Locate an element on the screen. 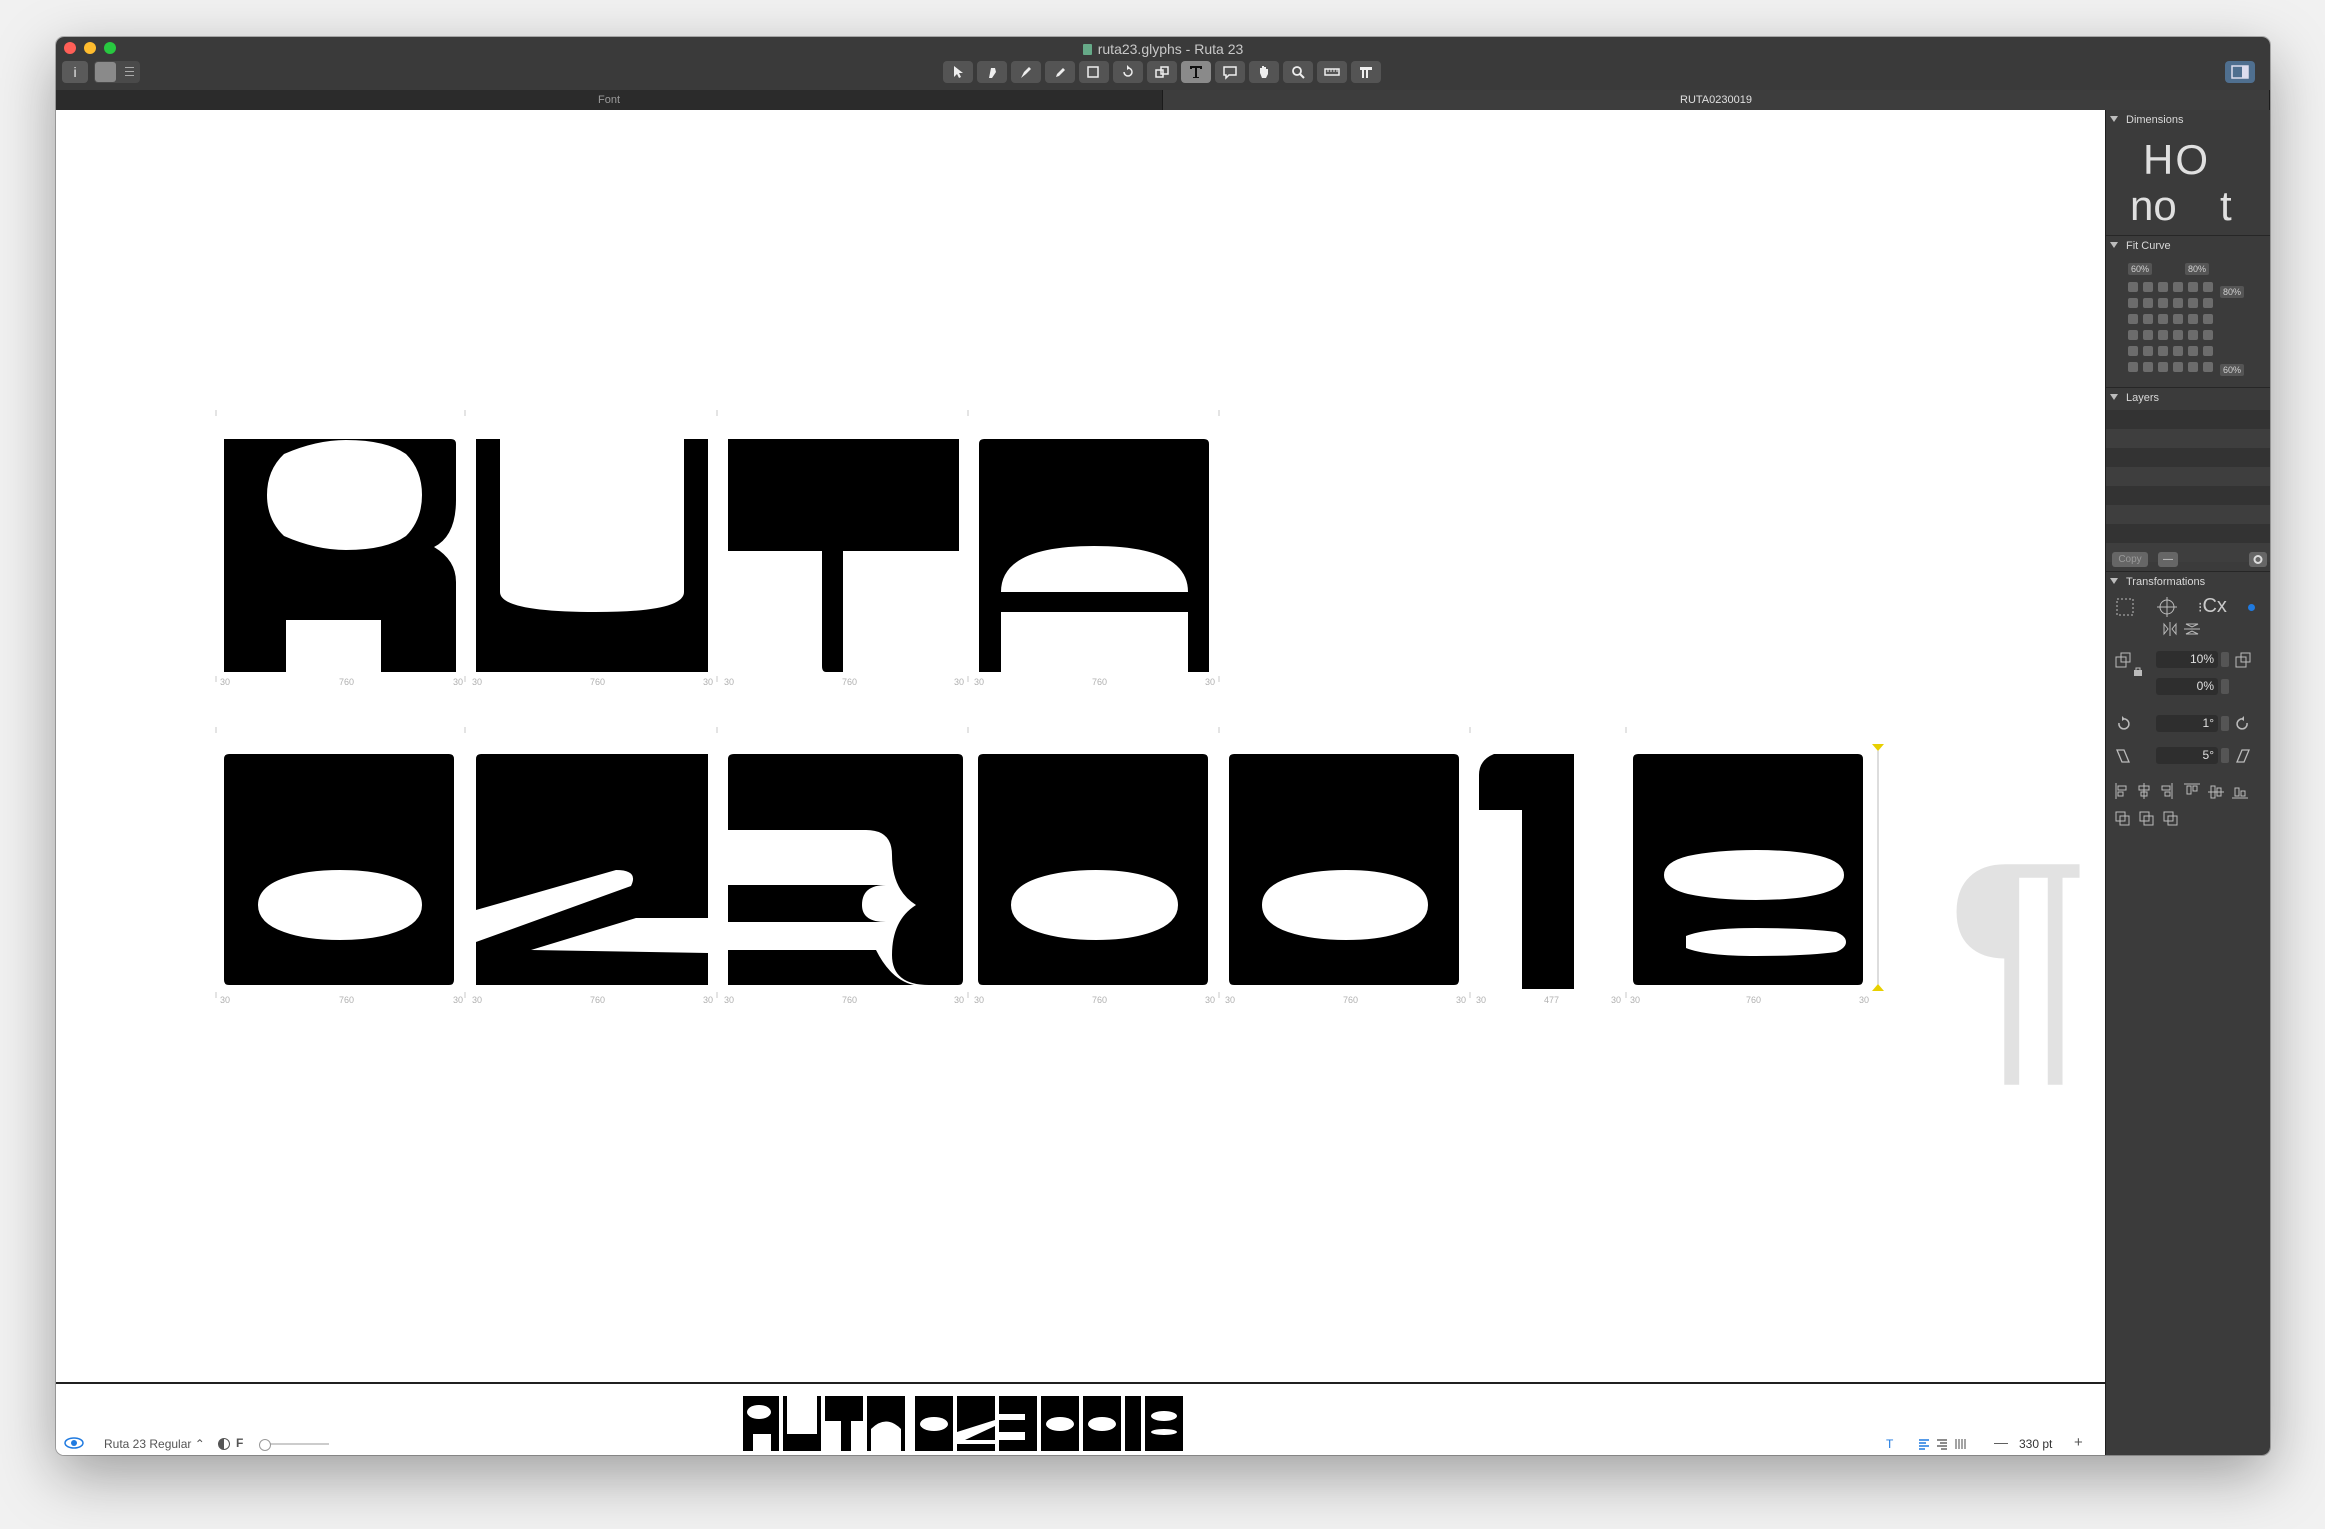 This screenshot has width=2325, height=1529. lock-proportions-icon is located at coordinates (2138, 669).